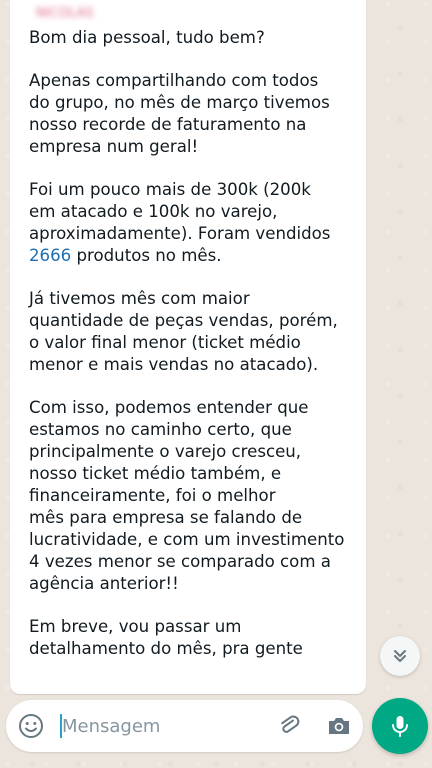 The width and height of the screenshot is (432, 768). I want to click on message-line: em atacado e 100k no varejo,, so click(153, 211).